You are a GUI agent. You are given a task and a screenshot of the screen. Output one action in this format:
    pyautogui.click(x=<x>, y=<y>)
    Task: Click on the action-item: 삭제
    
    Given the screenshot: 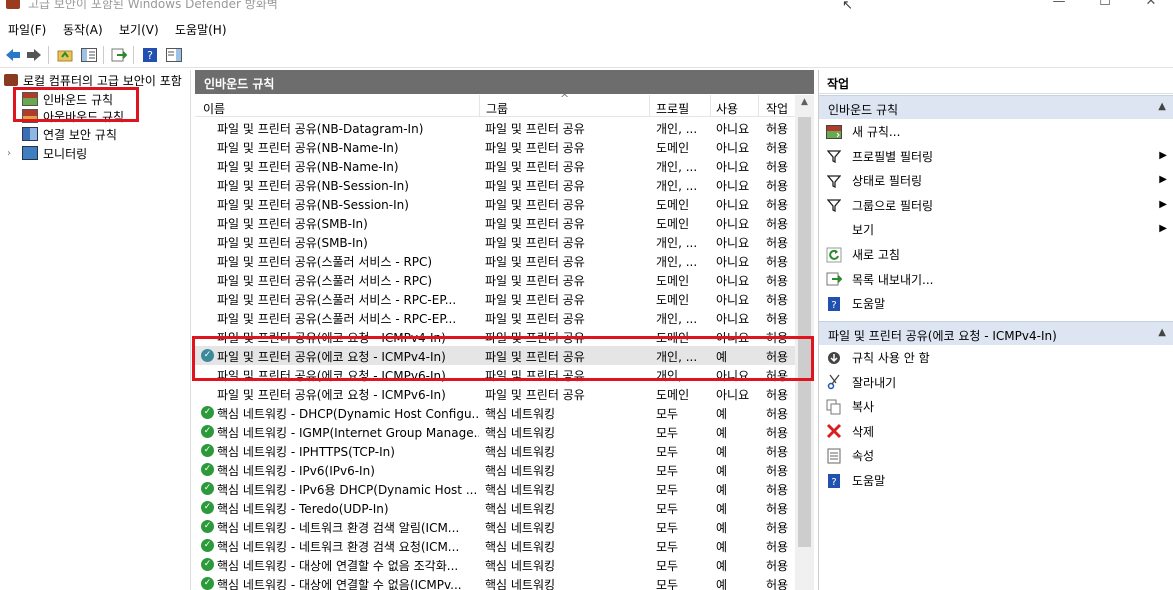 What is the action you would take?
    pyautogui.click(x=996, y=431)
    